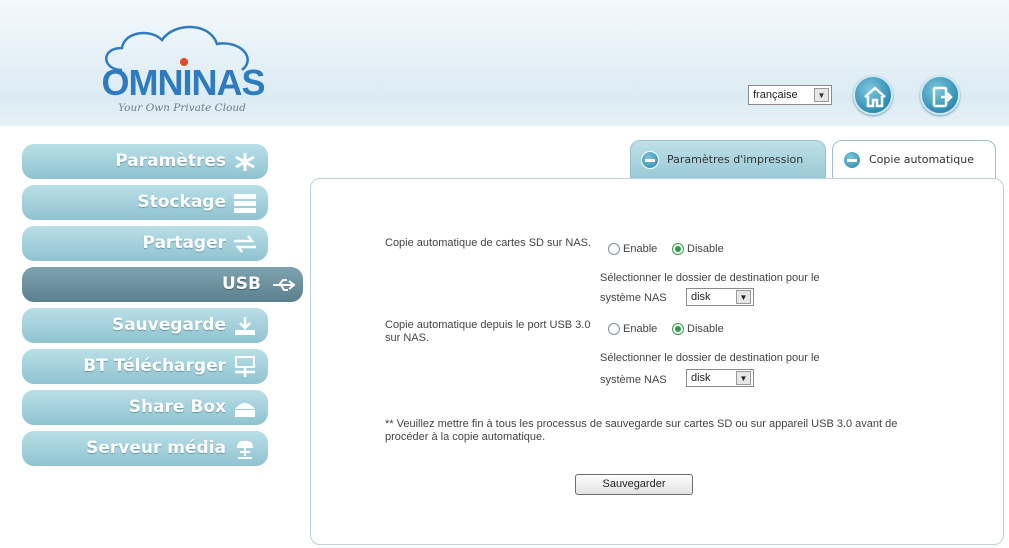 The height and width of the screenshot is (548, 1009). Describe the element at coordinates (284, 285) in the screenshot. I see `usb-icon` at that location.